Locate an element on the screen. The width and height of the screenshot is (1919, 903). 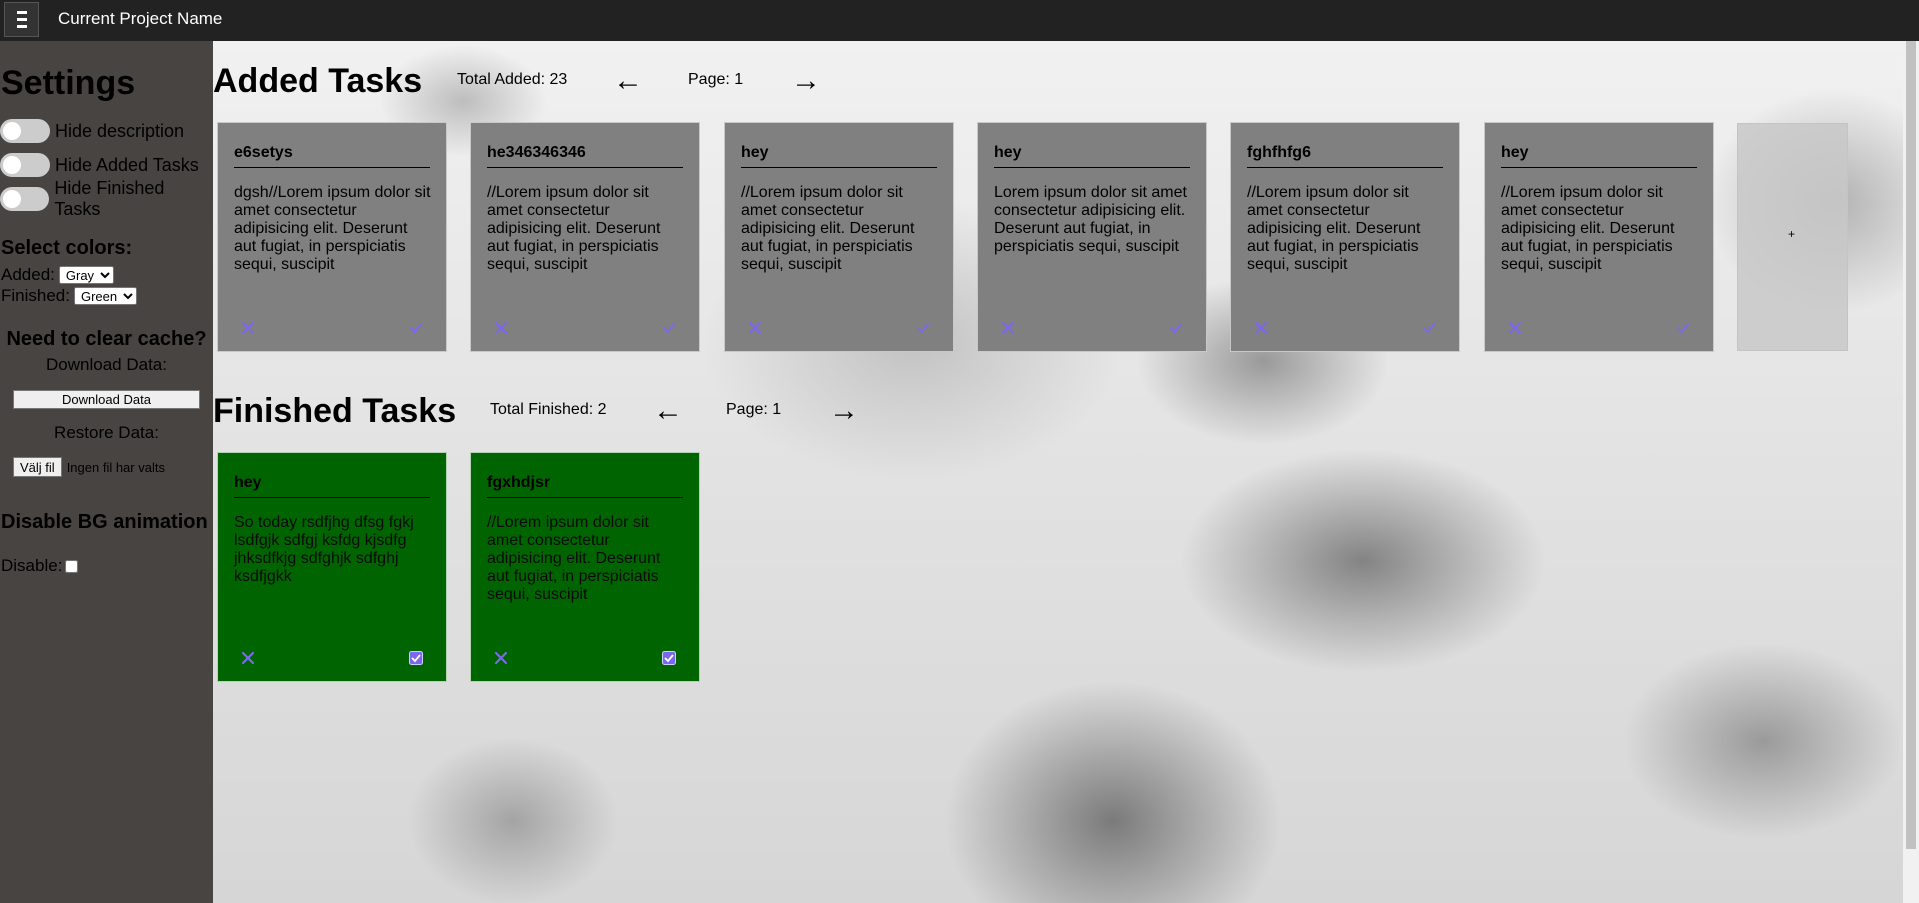
finished-color-select: Green is located at coordinates (105, 296).